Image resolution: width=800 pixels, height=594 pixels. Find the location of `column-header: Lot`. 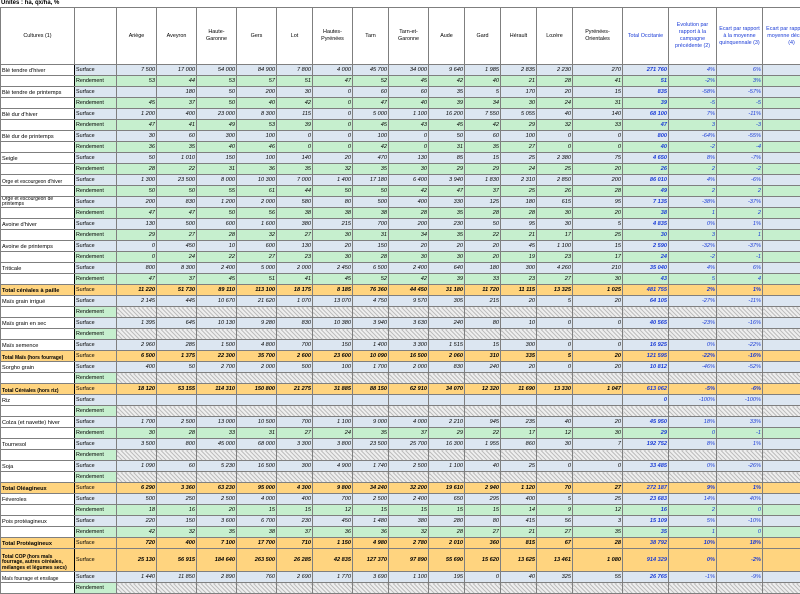

column-header: Lot is located at coordinates (295, 36).